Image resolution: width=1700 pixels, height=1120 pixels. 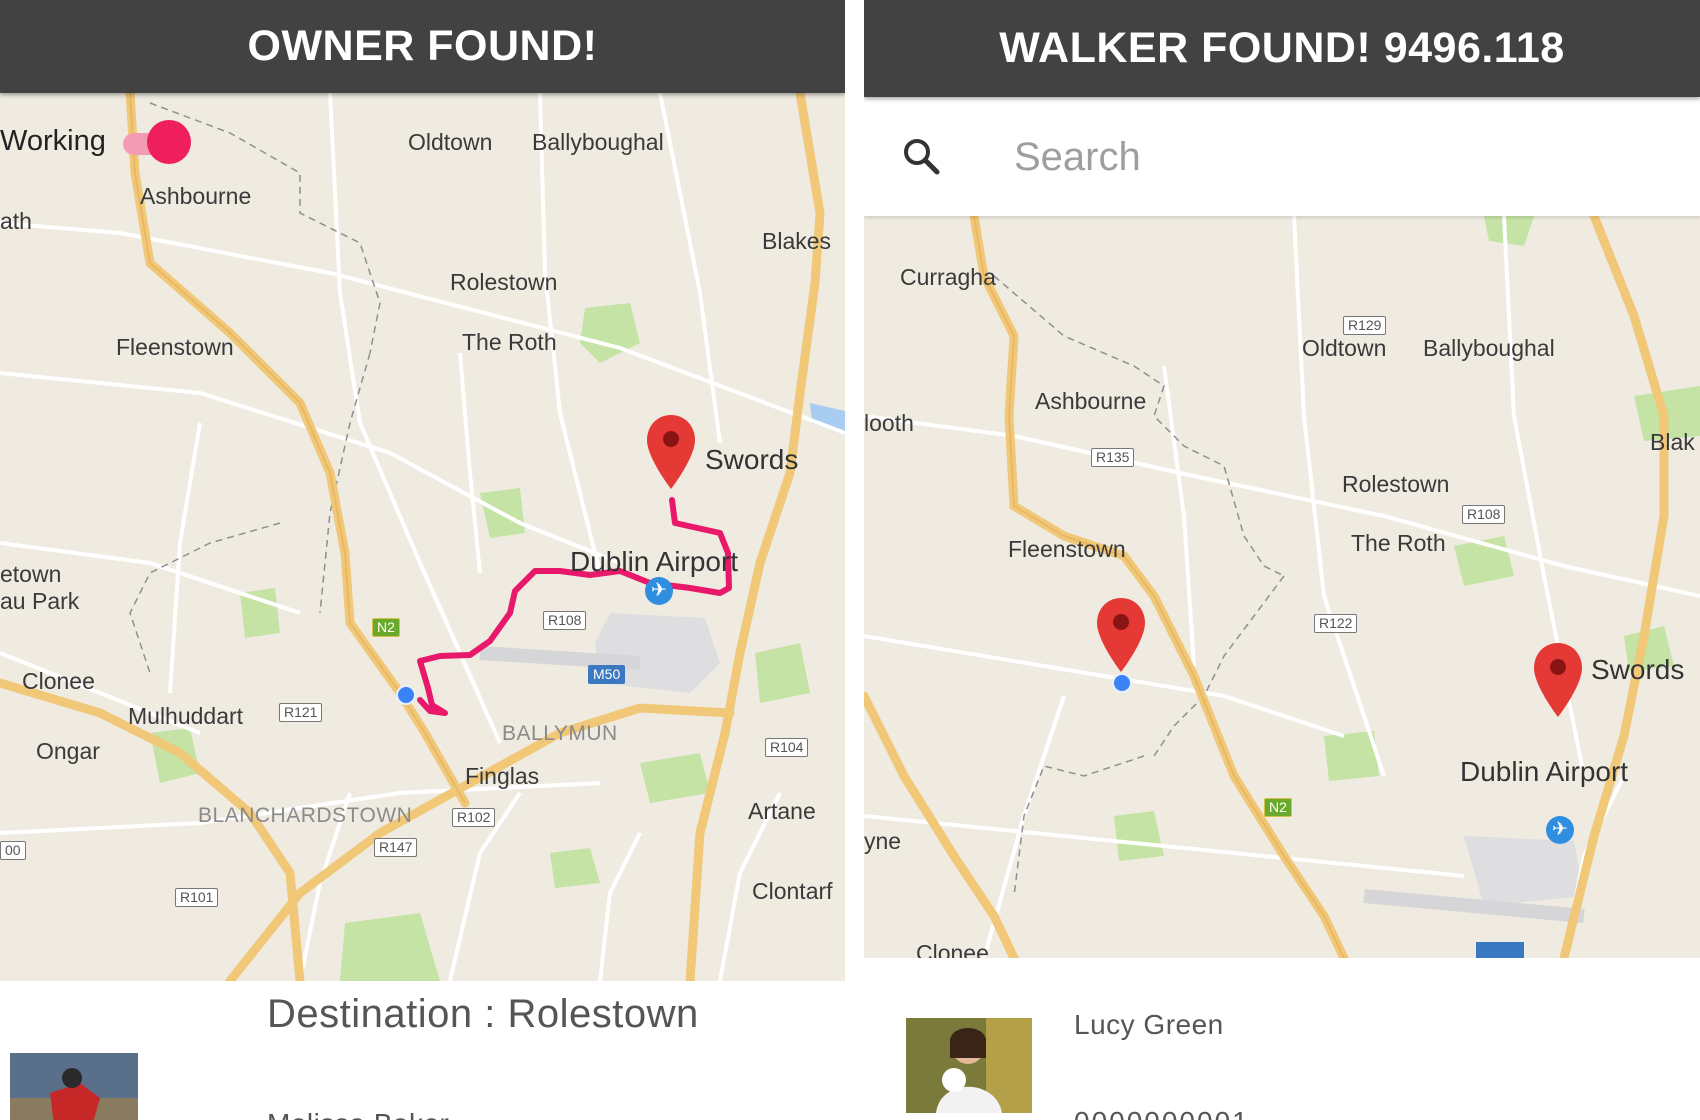 I want to click on road-tag: R121, so click(x=301, y=713).